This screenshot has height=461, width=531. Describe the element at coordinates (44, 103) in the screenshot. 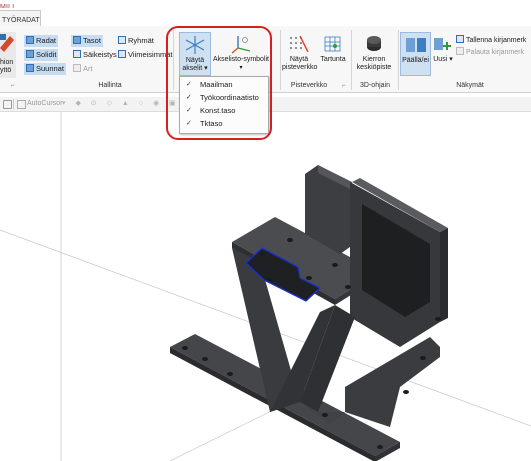

I see `autocursor-label: AutoCursor` at that location.